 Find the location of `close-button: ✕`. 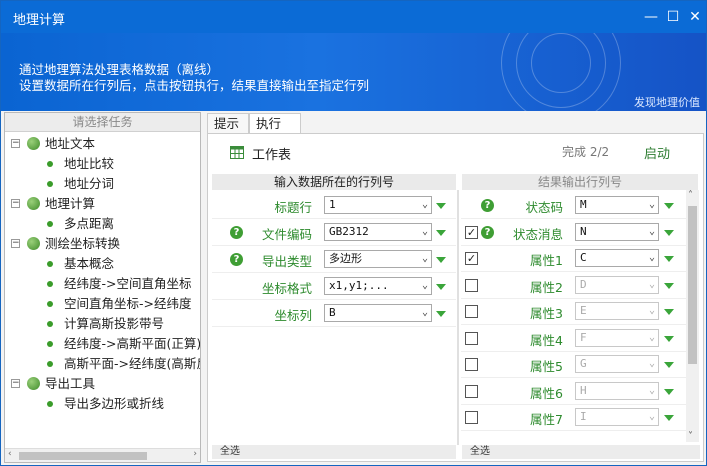

close-button: ✕ is located at coordinates (695, 17).